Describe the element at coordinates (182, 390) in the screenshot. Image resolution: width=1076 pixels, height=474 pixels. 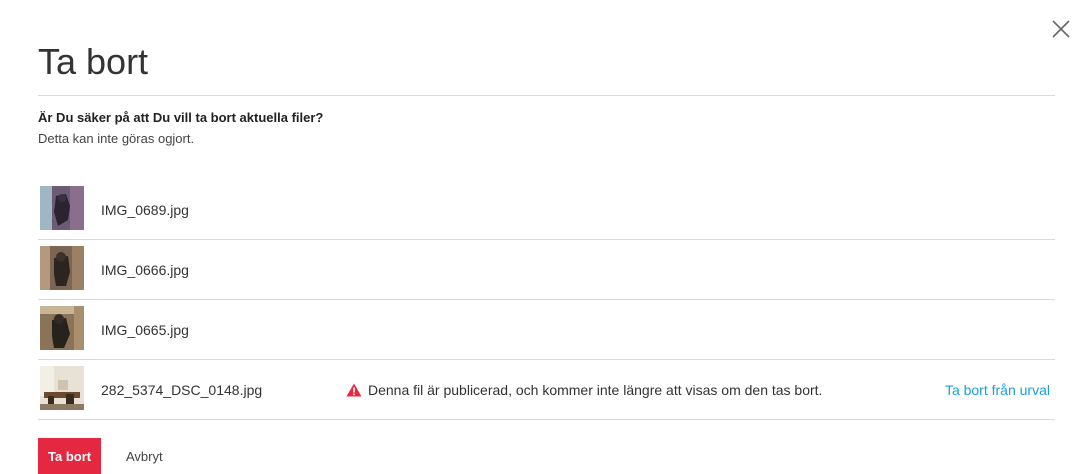
I see `file-name: 282_5374_DSC_0148.jpg` at that location.